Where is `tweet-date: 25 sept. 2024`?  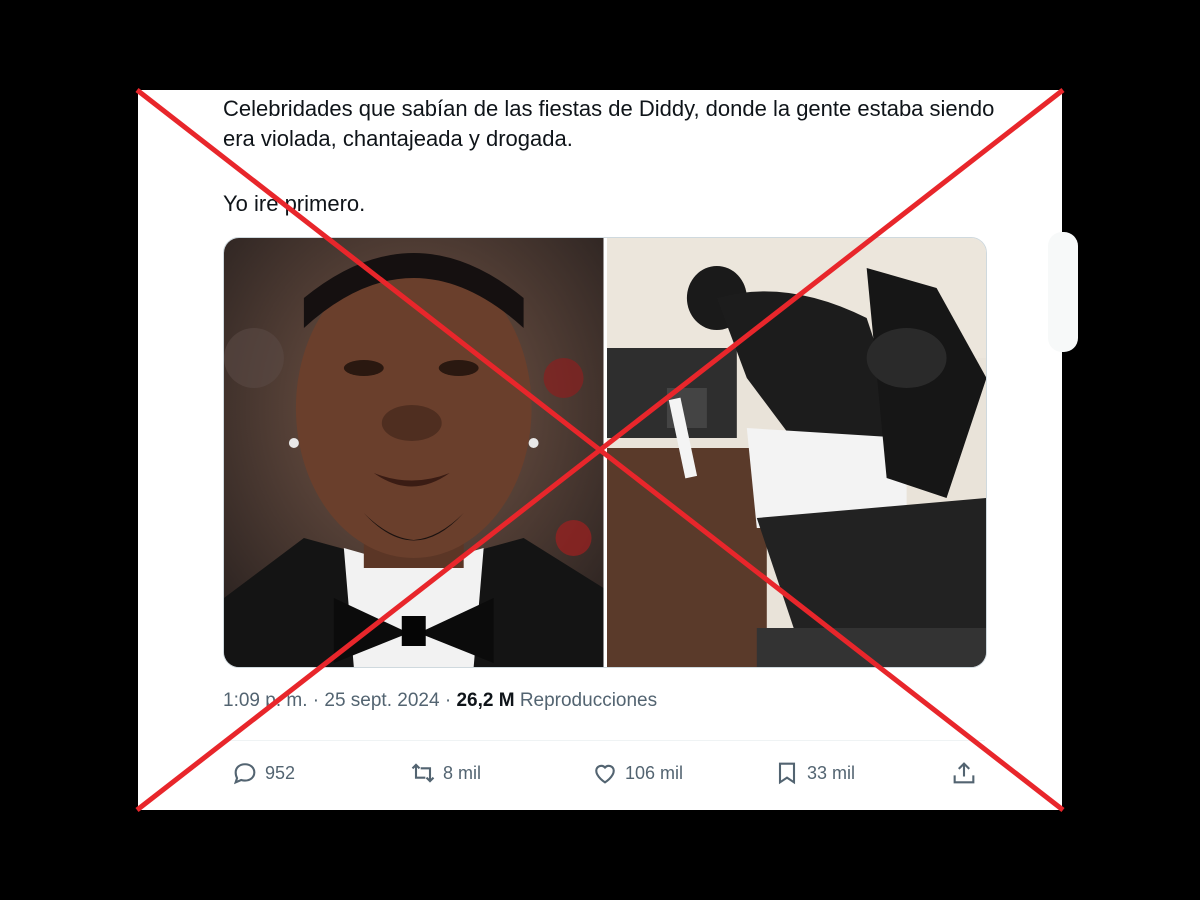 tweet-date: 25 sept. 2024 is located at coordinates (381, 700).